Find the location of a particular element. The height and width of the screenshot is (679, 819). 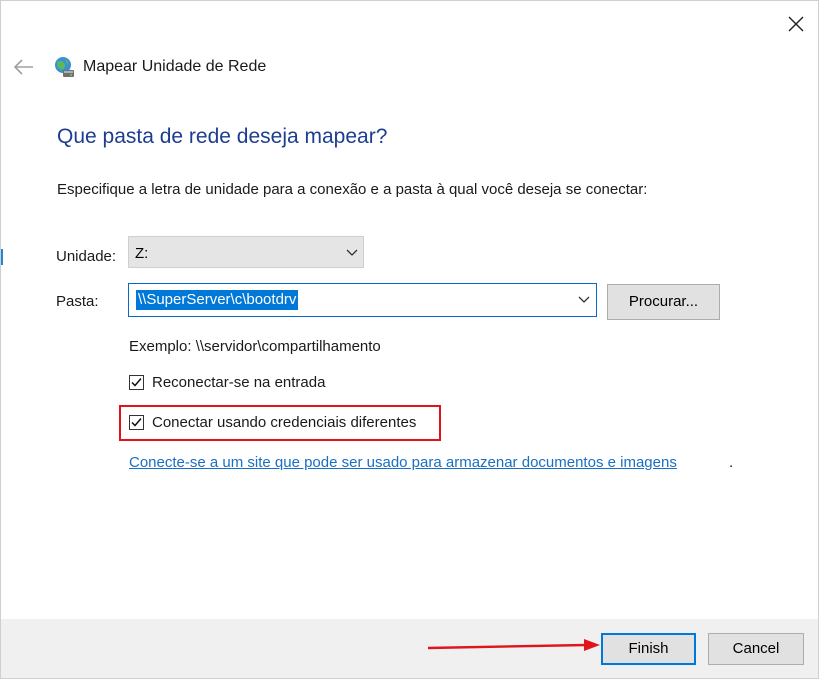

cancel-button: Cancel is located at coordinates (756, 649).